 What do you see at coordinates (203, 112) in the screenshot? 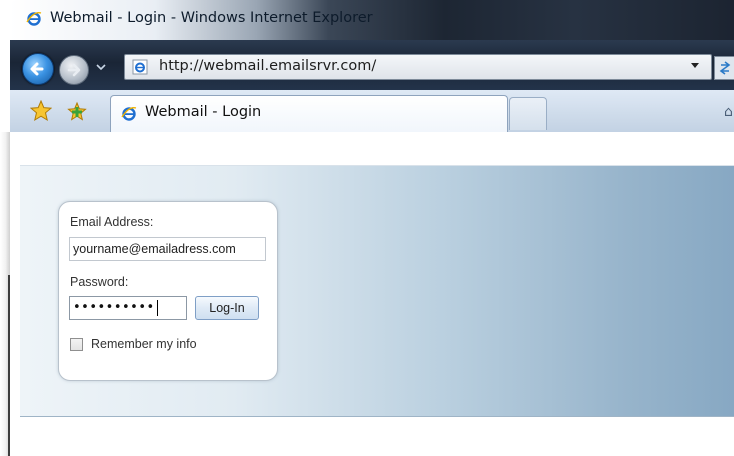
I see `tab-label: Webmail - Login` at bounding box center [203, 112].